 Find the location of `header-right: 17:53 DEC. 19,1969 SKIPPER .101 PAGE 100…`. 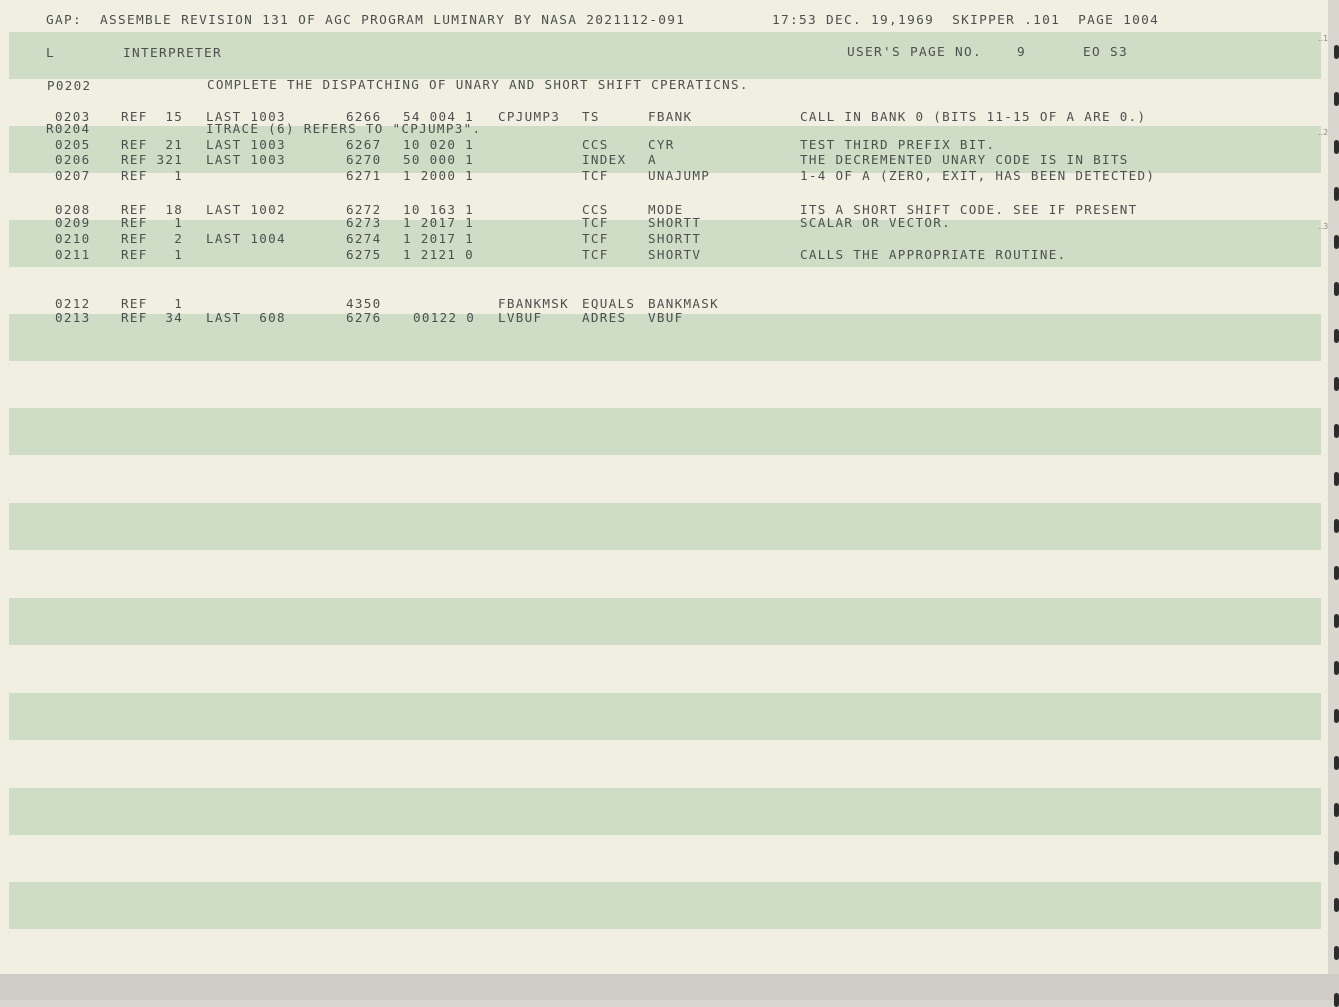

header-right: 17:53 DEC. 19,1969 SKIPPER .101 PAGE 100… is located at coordinates (966, 20).